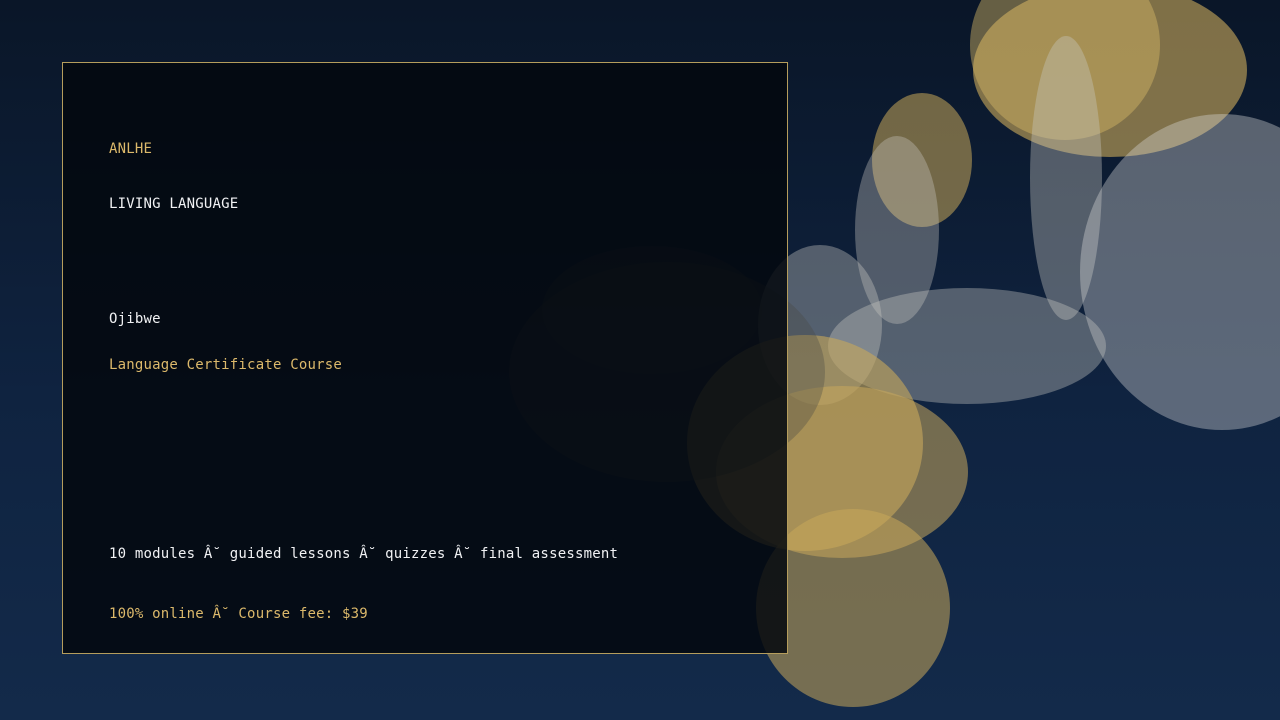  What do you see at coordinates (174, 204) in the screenshot?
I see `tagline: LIVING LANGUAGE` at bounding box center [174, 204].